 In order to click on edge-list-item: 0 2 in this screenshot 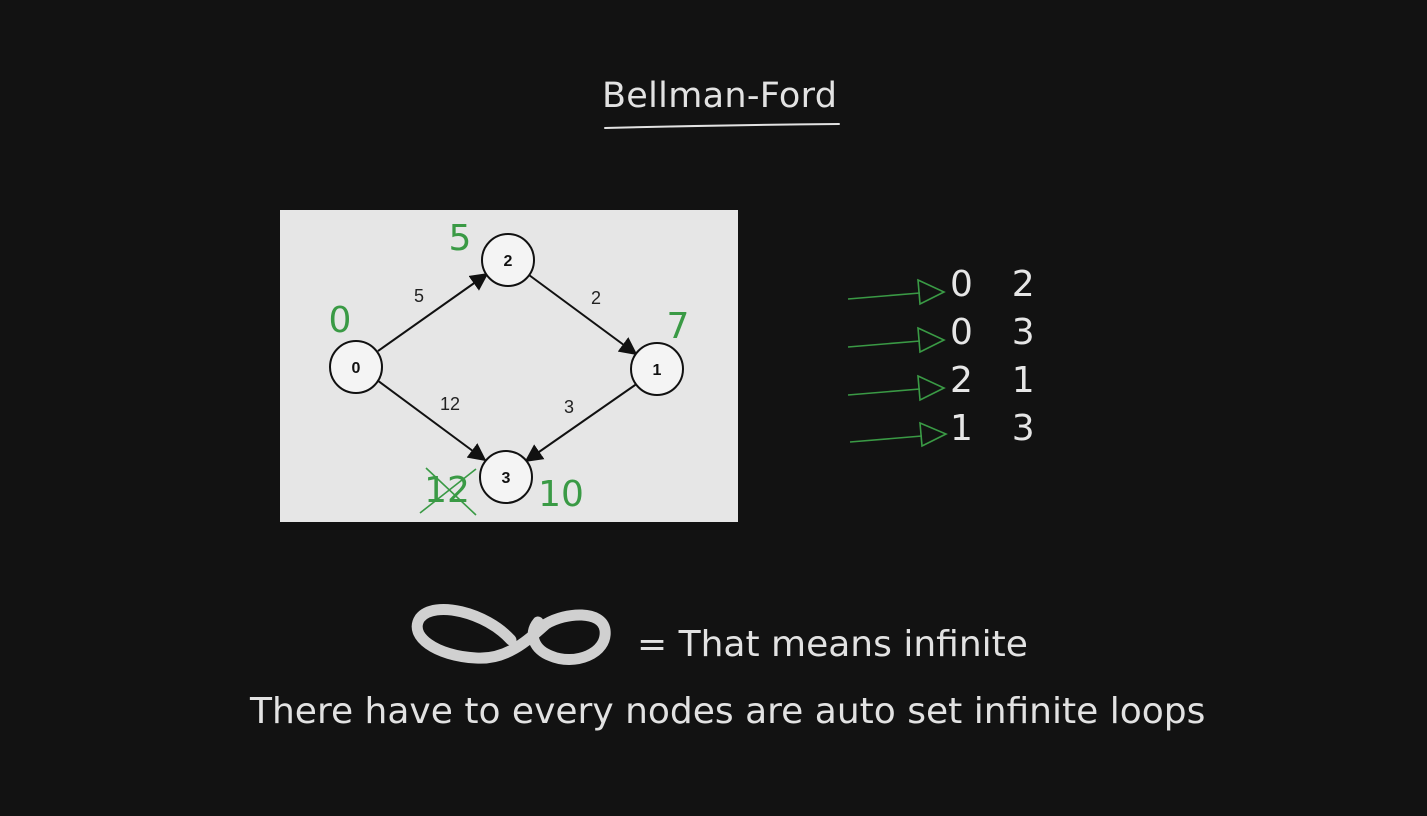, I will do `click(950, 286)`.